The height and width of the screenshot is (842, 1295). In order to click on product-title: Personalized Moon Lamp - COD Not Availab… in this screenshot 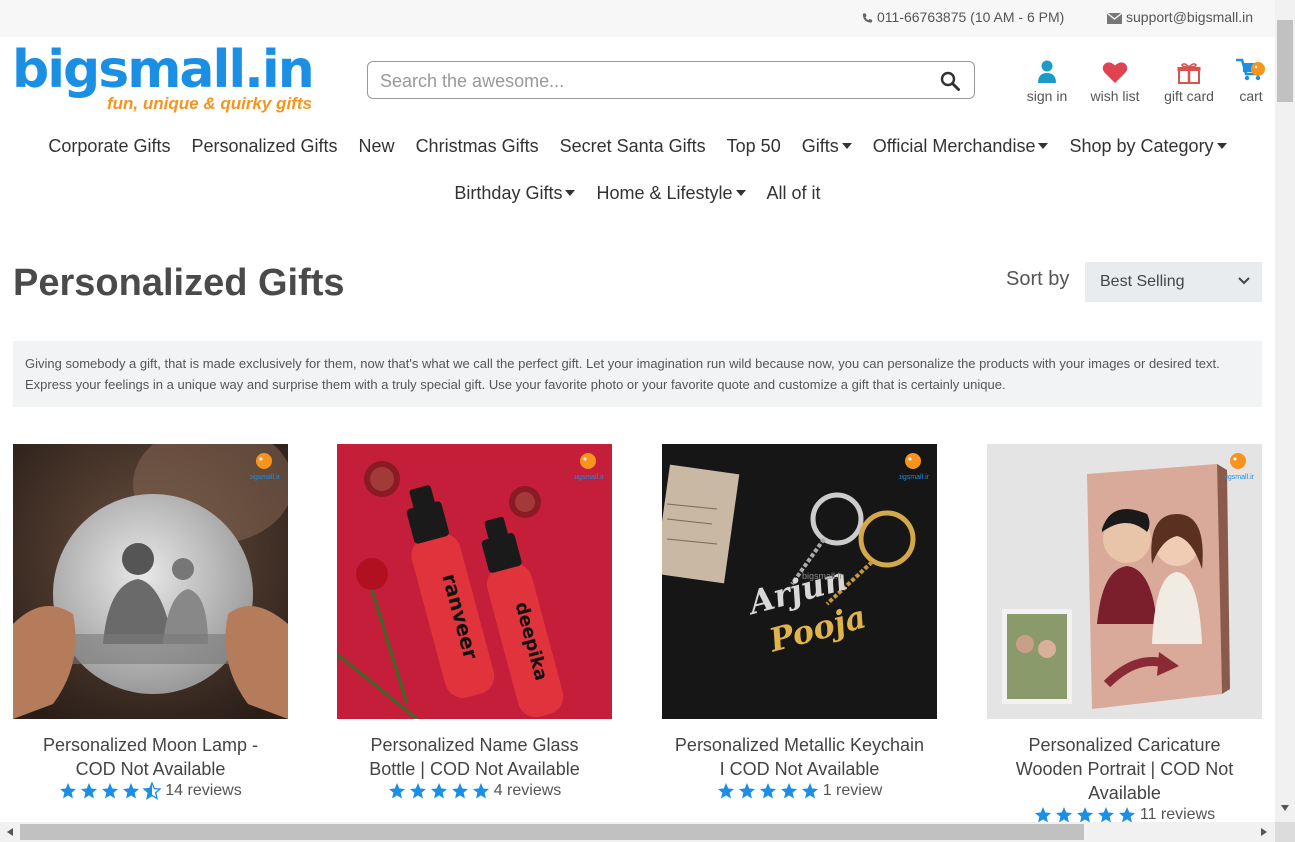, I will do `click(150, 757)`.